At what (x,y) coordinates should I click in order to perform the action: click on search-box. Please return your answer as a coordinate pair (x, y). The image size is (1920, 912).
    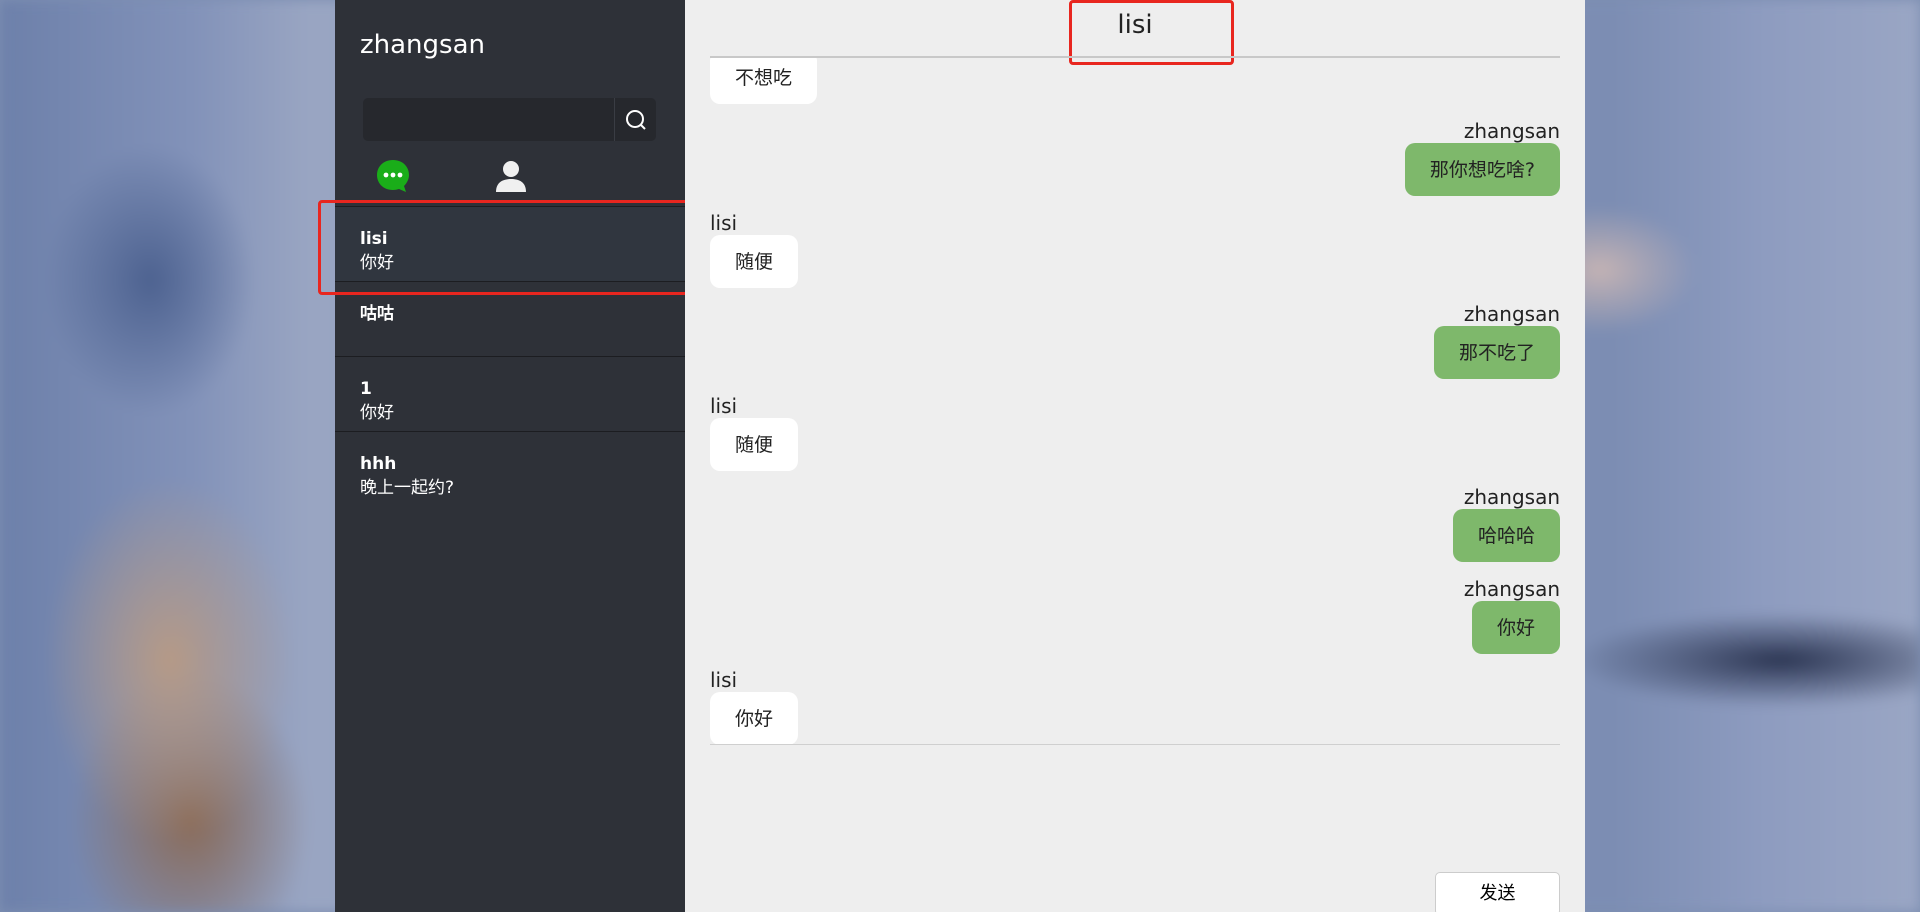
    Looking at the image, I should click on (509, 119).